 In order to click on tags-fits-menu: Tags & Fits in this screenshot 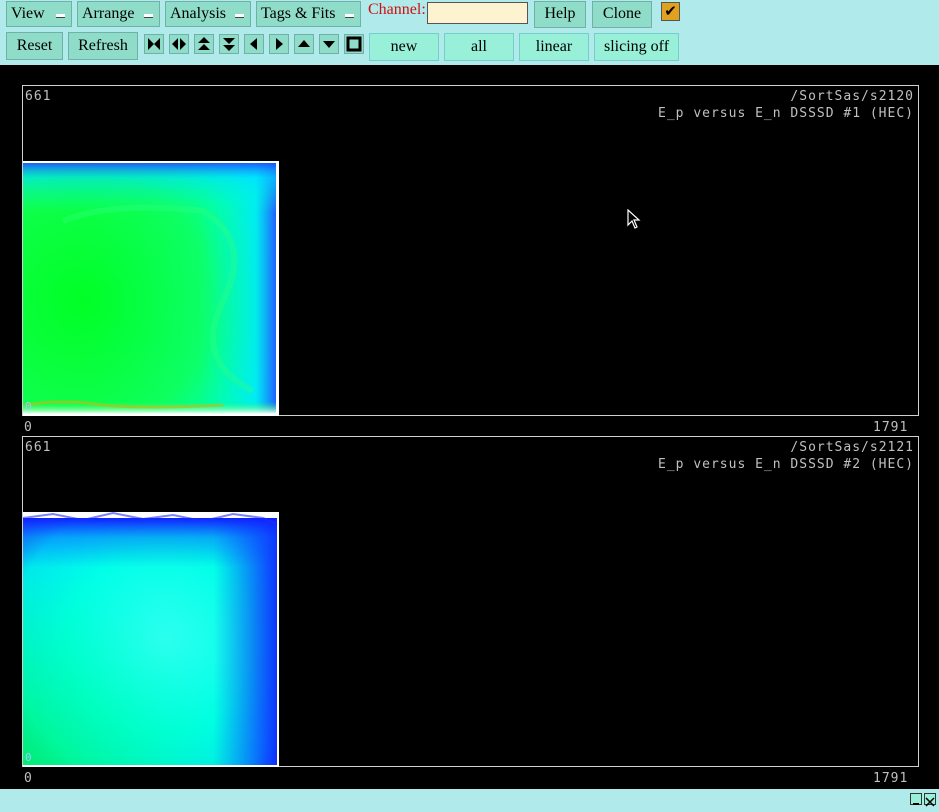, I will do `click(308, 14)`.